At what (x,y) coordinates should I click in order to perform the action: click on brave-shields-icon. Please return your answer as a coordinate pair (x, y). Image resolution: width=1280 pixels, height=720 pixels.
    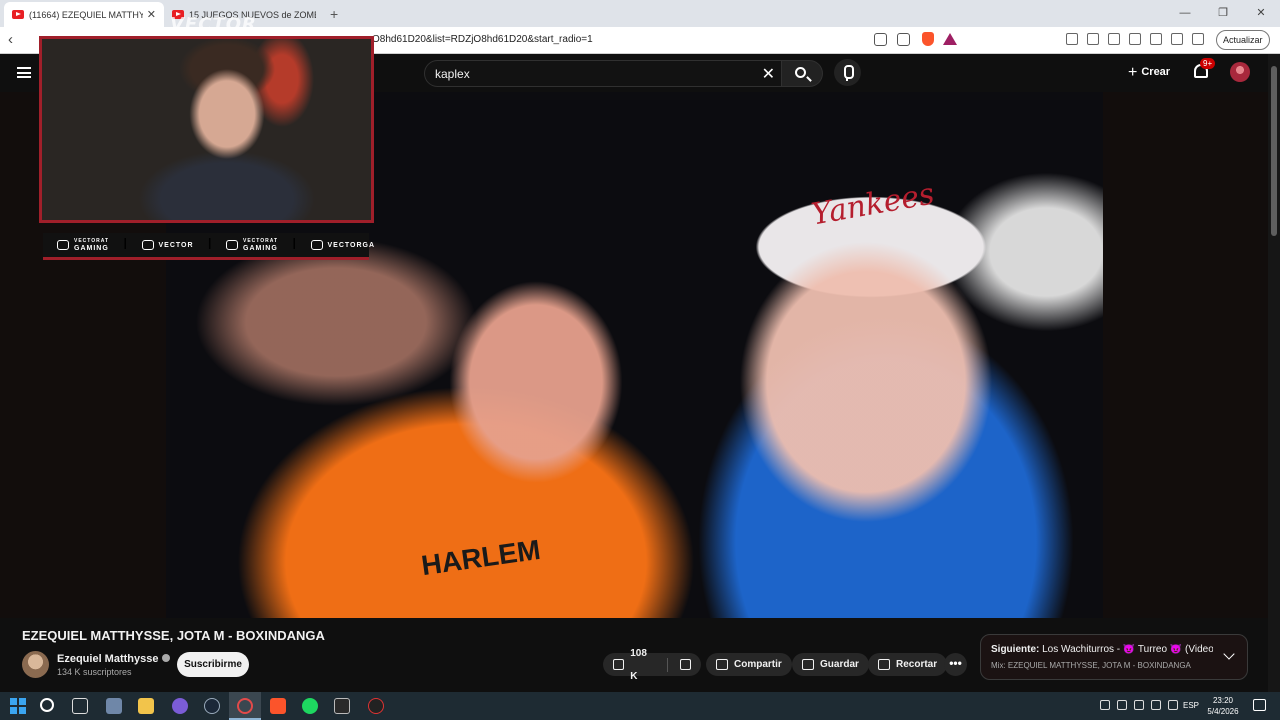
    Looking at the image, I should click on (928, 39).